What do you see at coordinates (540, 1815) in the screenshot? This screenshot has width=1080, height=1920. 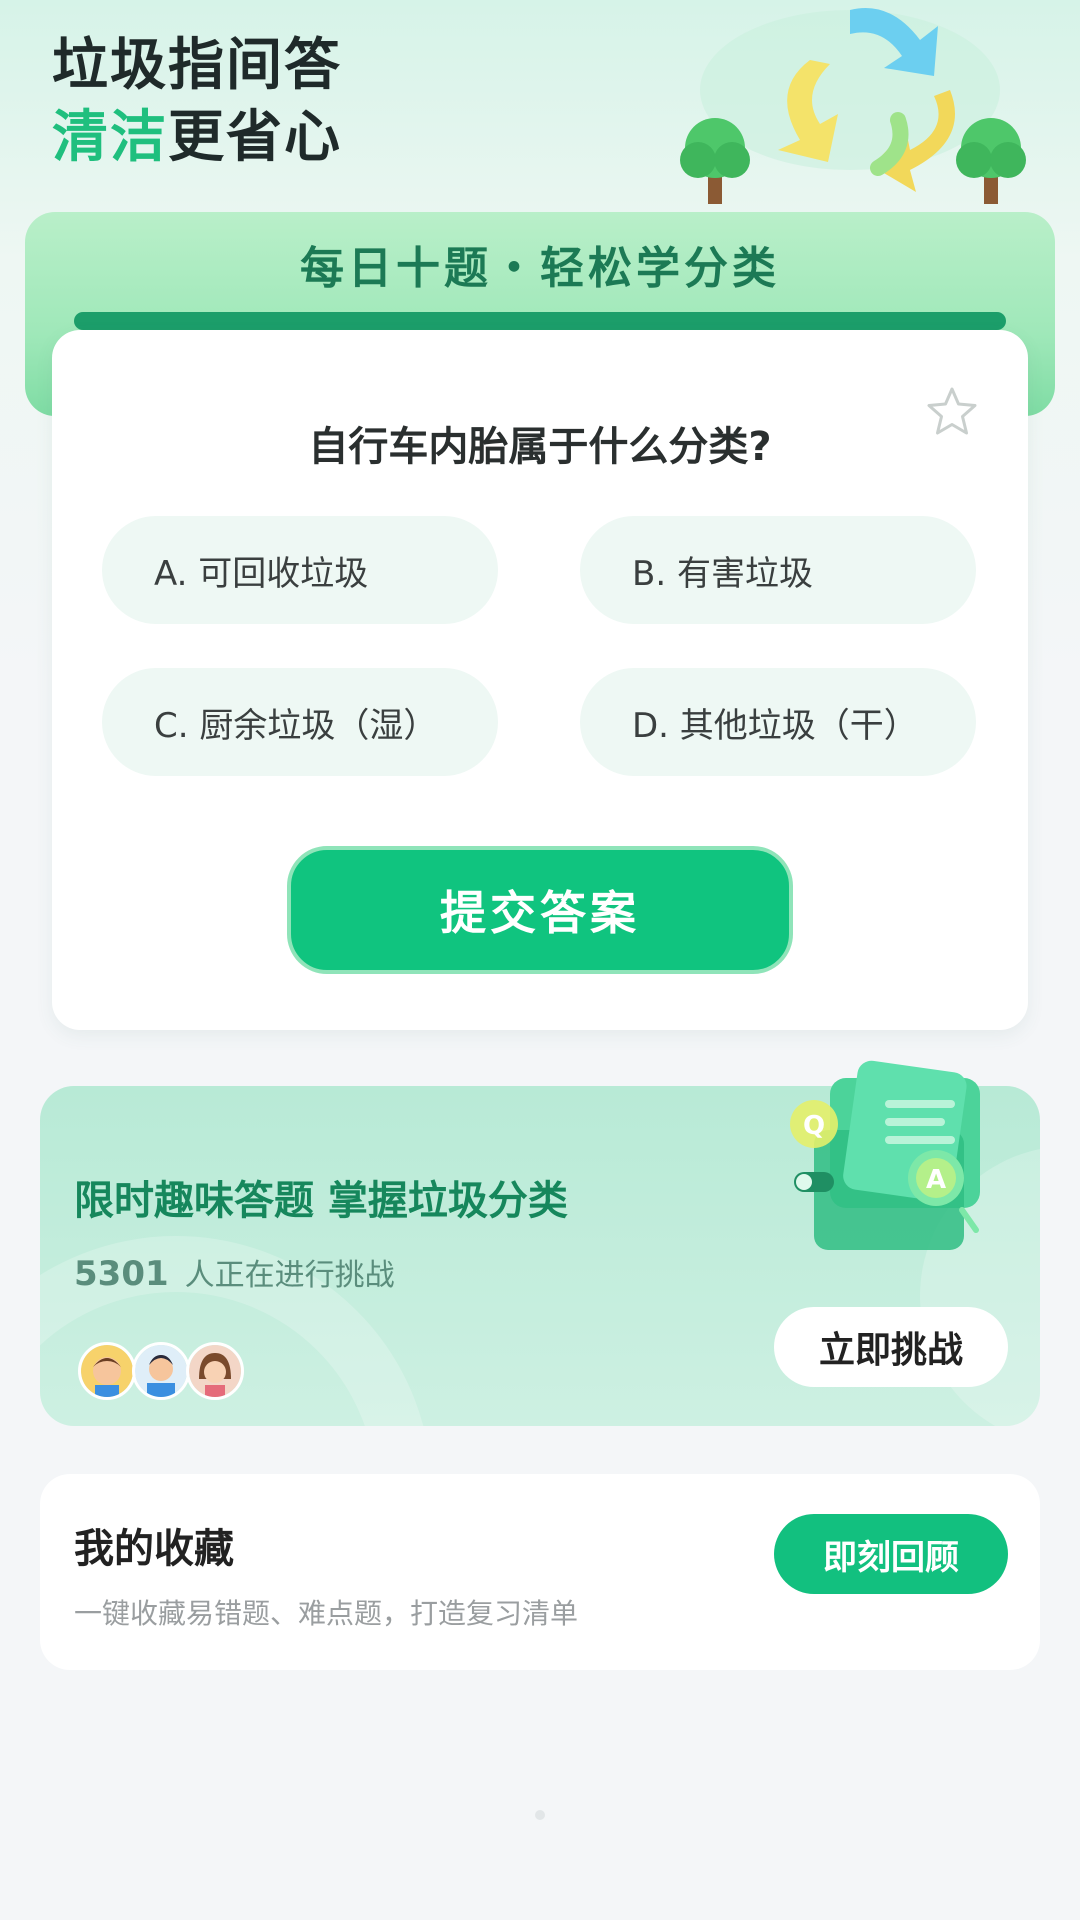 I see `home-indicator` at bounding box center [540, 1815].